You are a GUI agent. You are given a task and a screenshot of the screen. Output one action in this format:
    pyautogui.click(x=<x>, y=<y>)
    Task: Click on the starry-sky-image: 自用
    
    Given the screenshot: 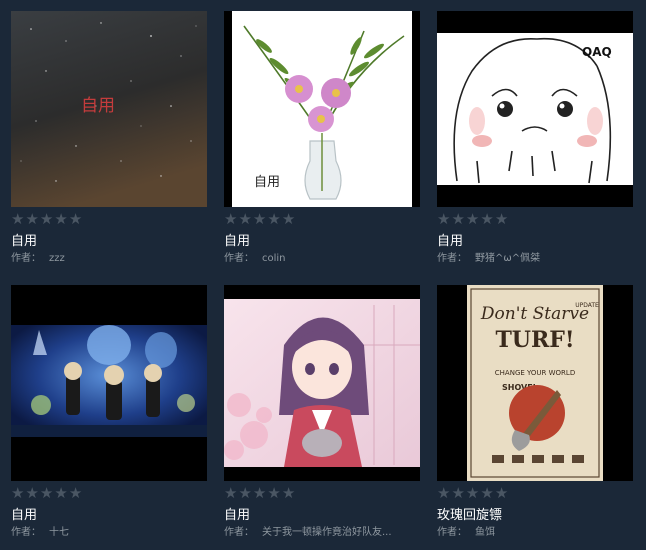 What is the action you would take?
    pyautogui.click(x=109, y=109)
    